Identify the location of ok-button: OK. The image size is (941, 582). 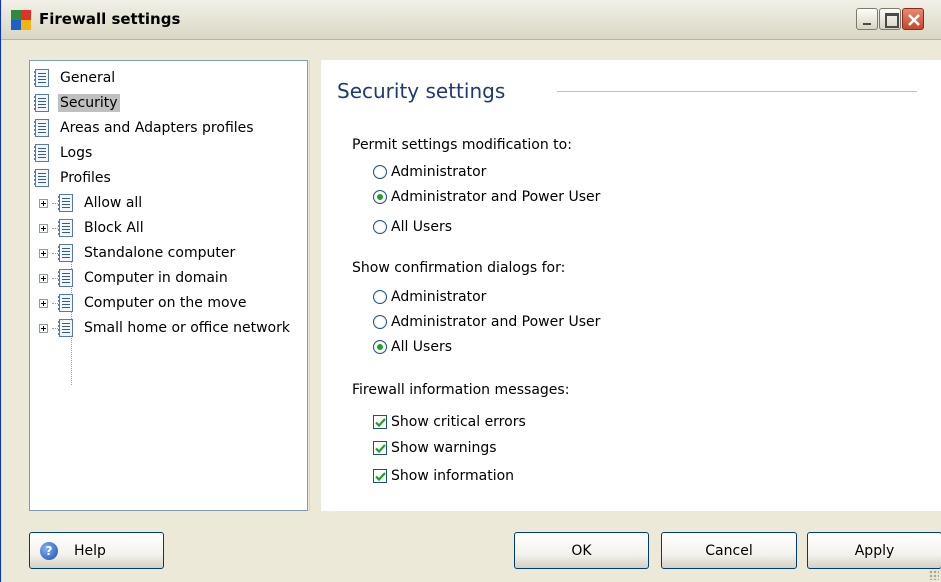
(581, 550).